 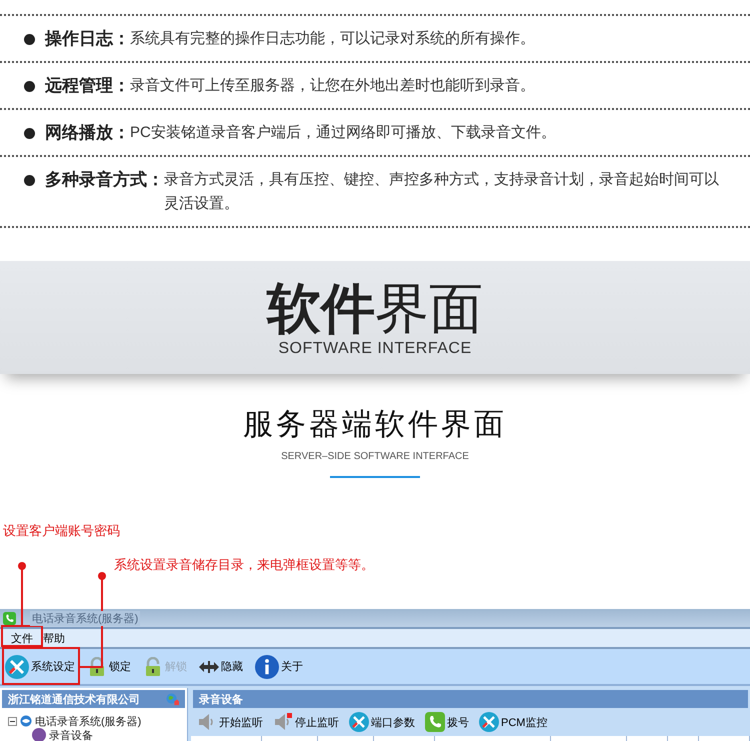 What do you see at coordinates (375, 349) in the screenshot?
I see `banner-subtitle: SOFTWARE INTERFACE` at bounding box center [375, 349].